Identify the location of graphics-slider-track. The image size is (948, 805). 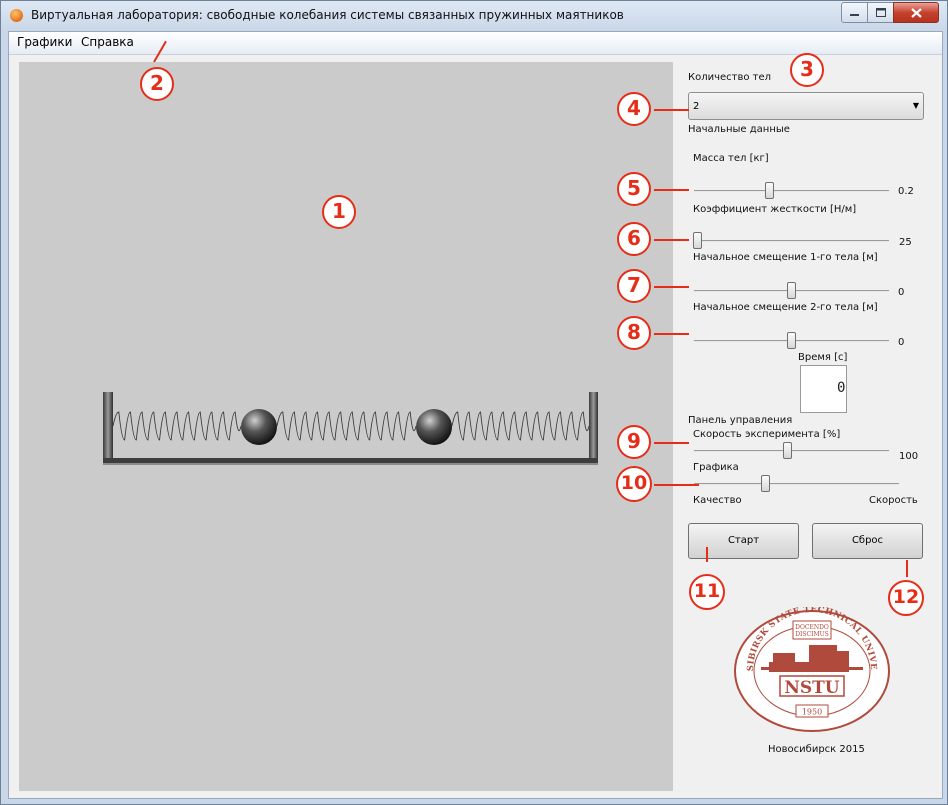
(796, 484).